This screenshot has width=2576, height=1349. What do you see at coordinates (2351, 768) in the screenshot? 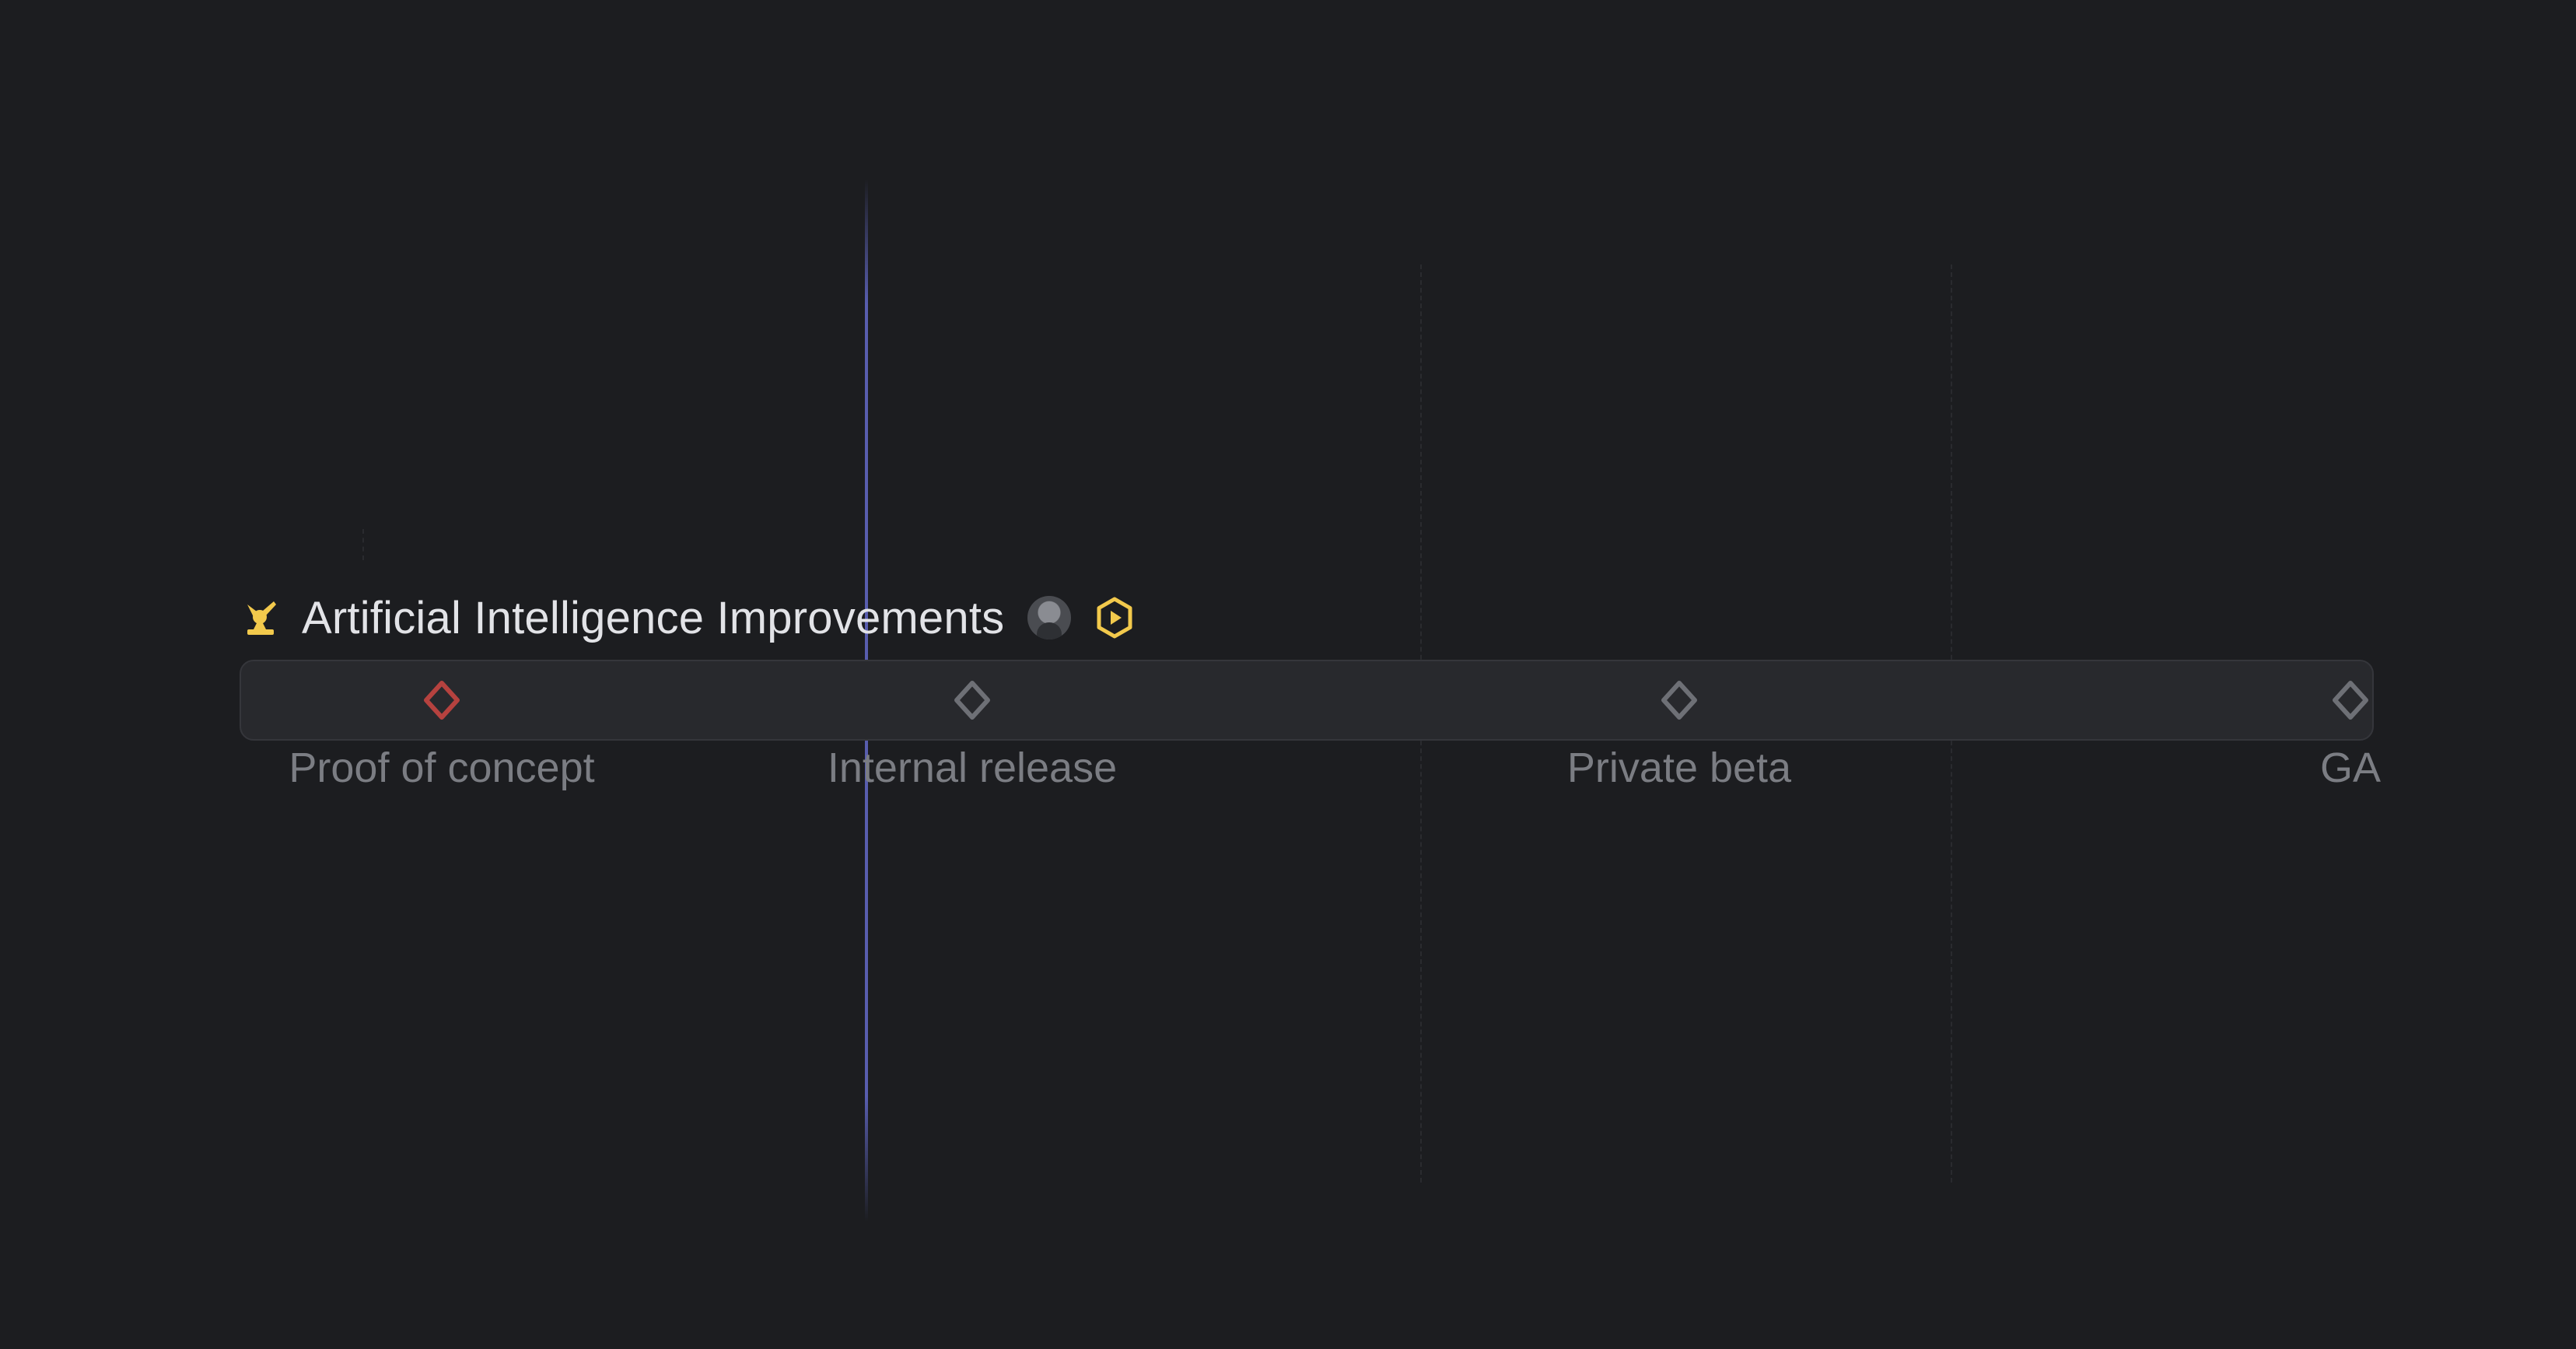
I see `milestone-label: GA` at bounding box center [2351, 768].